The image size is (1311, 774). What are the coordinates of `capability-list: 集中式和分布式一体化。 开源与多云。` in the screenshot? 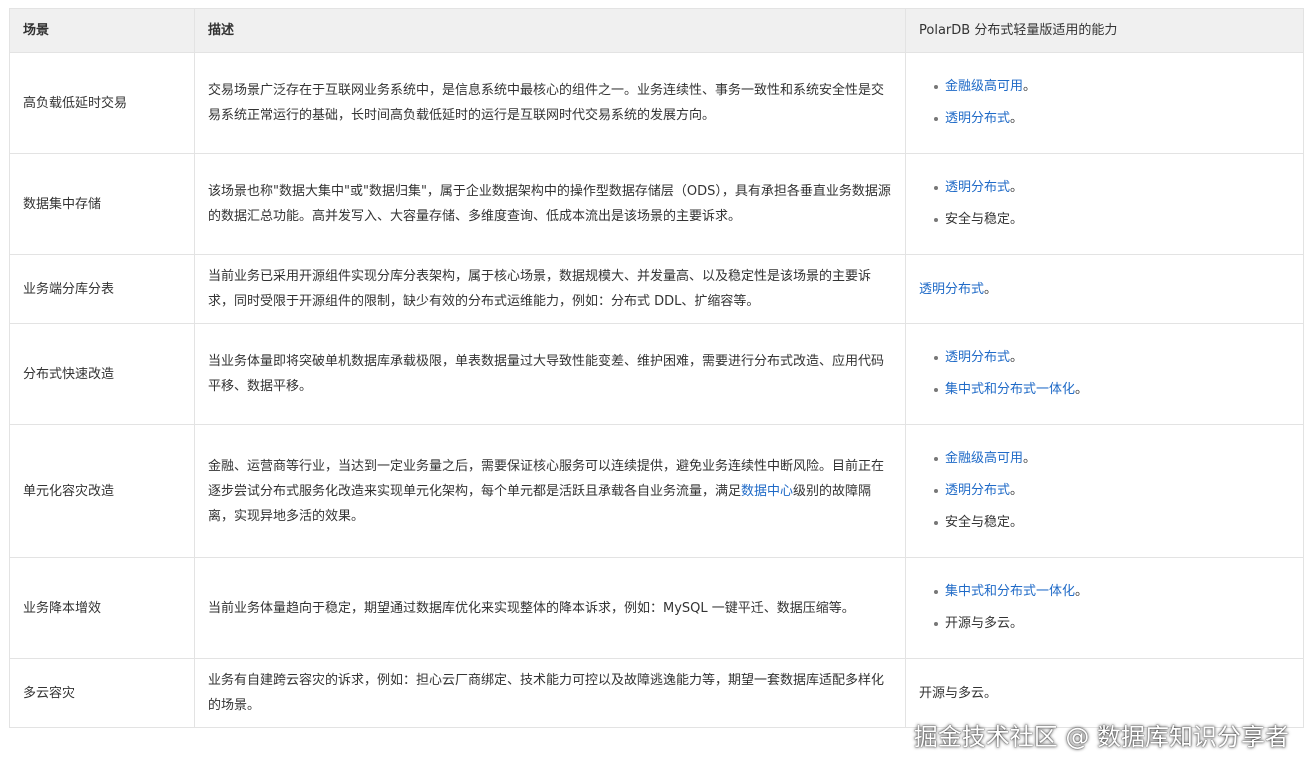 It's located at (1104, 608).